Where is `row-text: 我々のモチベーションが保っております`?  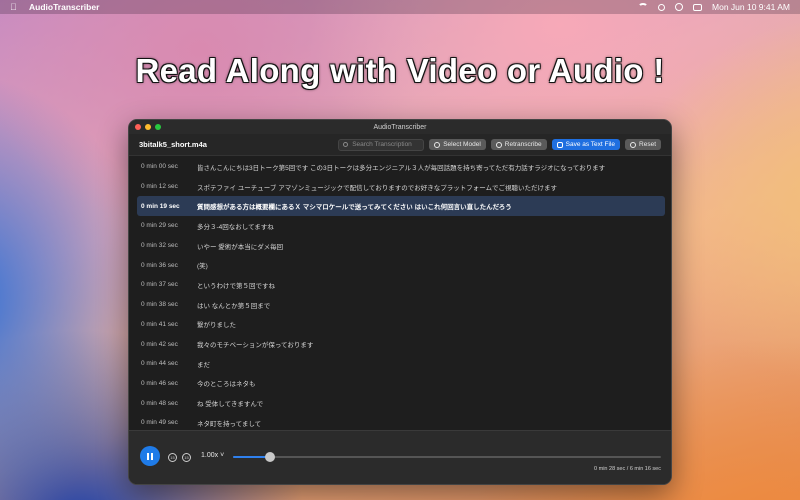 row-text: 我々のモチベーションが保っております is located at coordinates (255, 346).